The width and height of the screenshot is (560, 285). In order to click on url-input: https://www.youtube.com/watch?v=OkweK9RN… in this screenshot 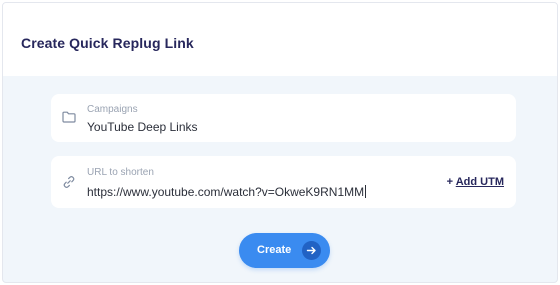, I will do `click(237, 193)`.